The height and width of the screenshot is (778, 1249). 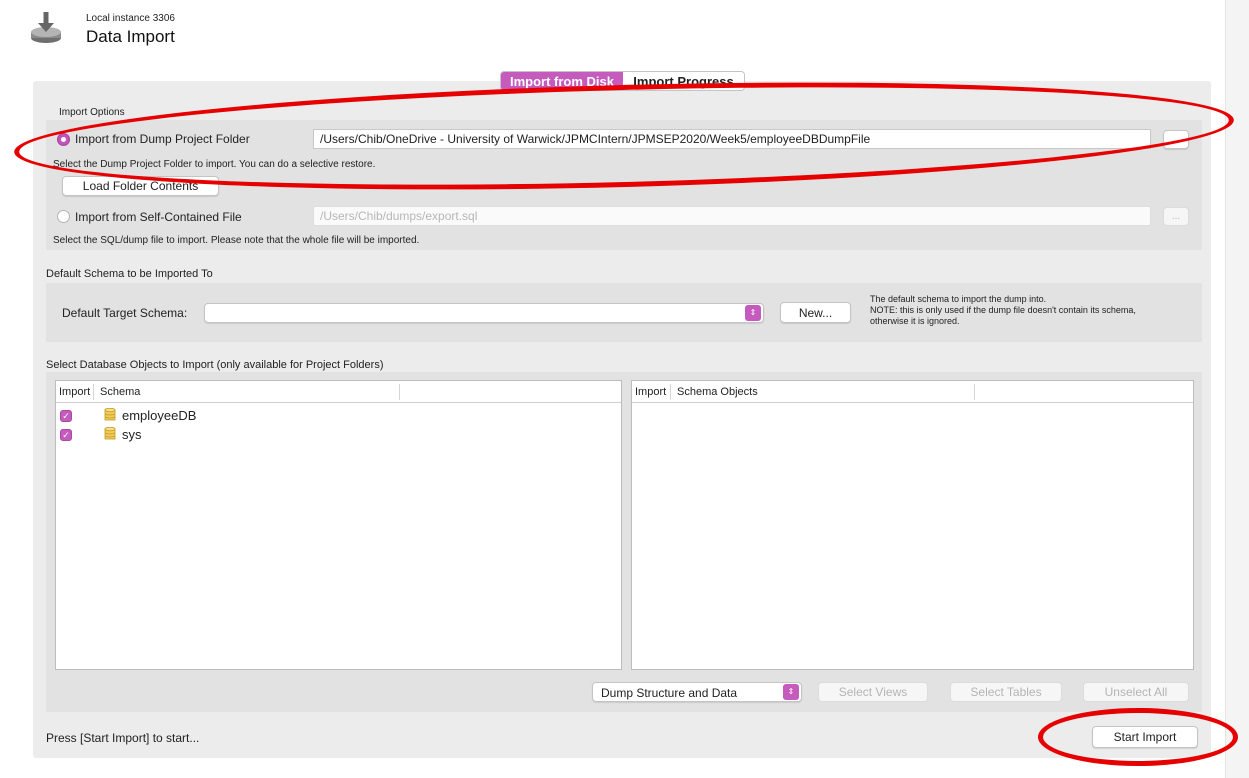 What do you see at coordinates (912, 392) in the screenshot?
I see `schema-objects-header: Import Schema Objects` at bounding box center [912, 392].